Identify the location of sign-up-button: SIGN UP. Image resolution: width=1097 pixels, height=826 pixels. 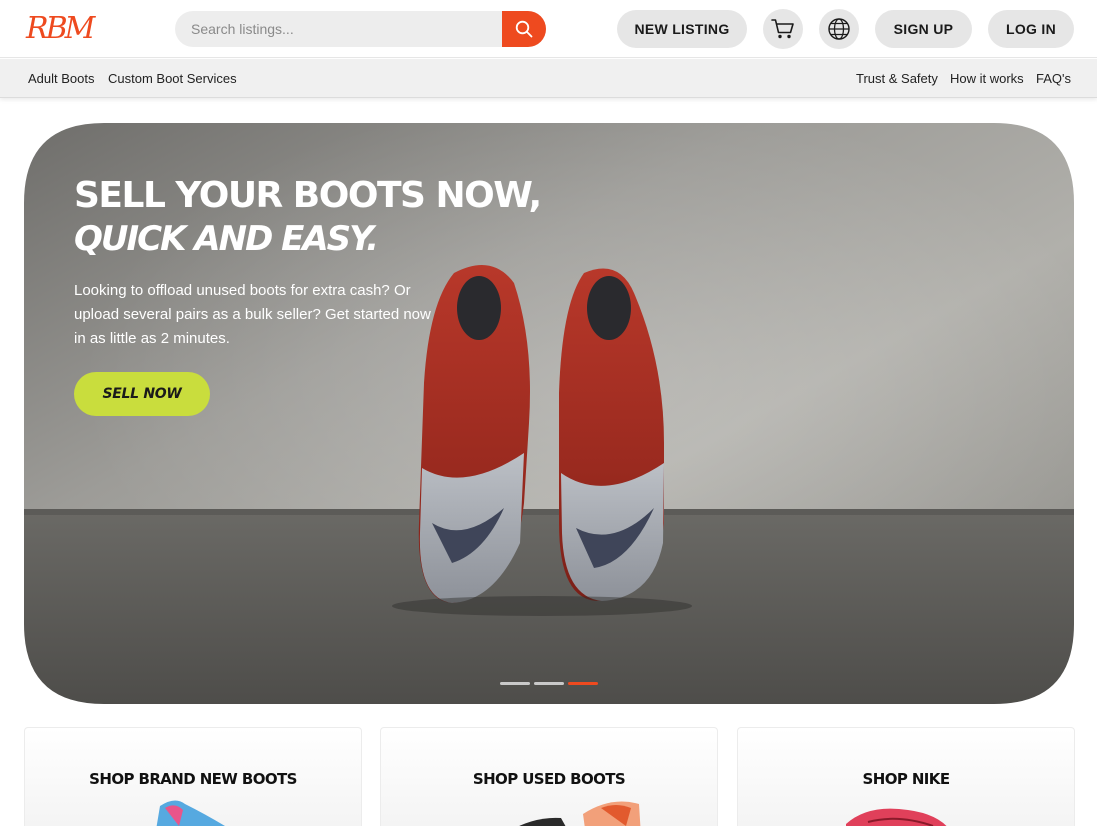
(923, 29).